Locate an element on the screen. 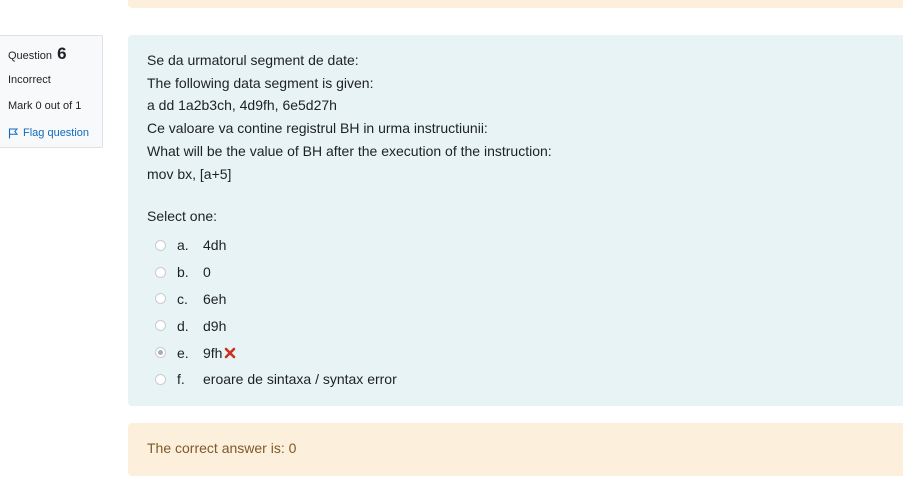 The width and height of the screenshot is (903, 497). answer-option-d: d. d9h is located at coordinates (190, 325).